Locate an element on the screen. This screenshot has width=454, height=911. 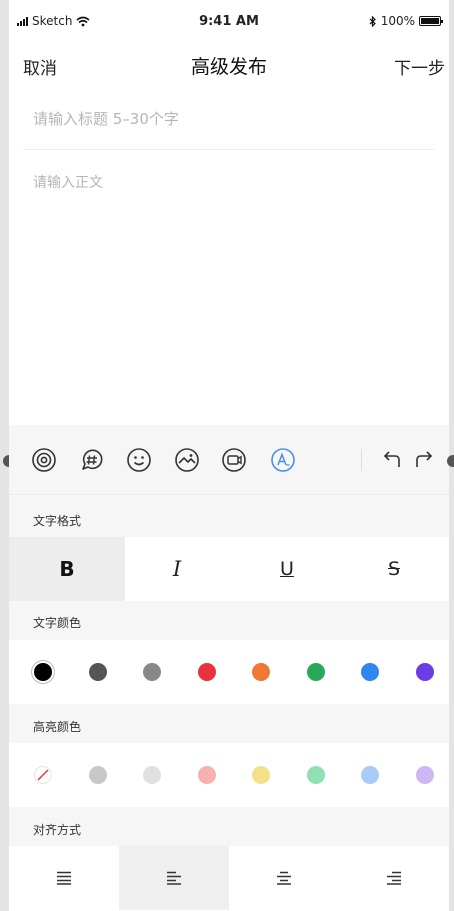
text-format-row: B I U S is located at coordinates (229, 569).